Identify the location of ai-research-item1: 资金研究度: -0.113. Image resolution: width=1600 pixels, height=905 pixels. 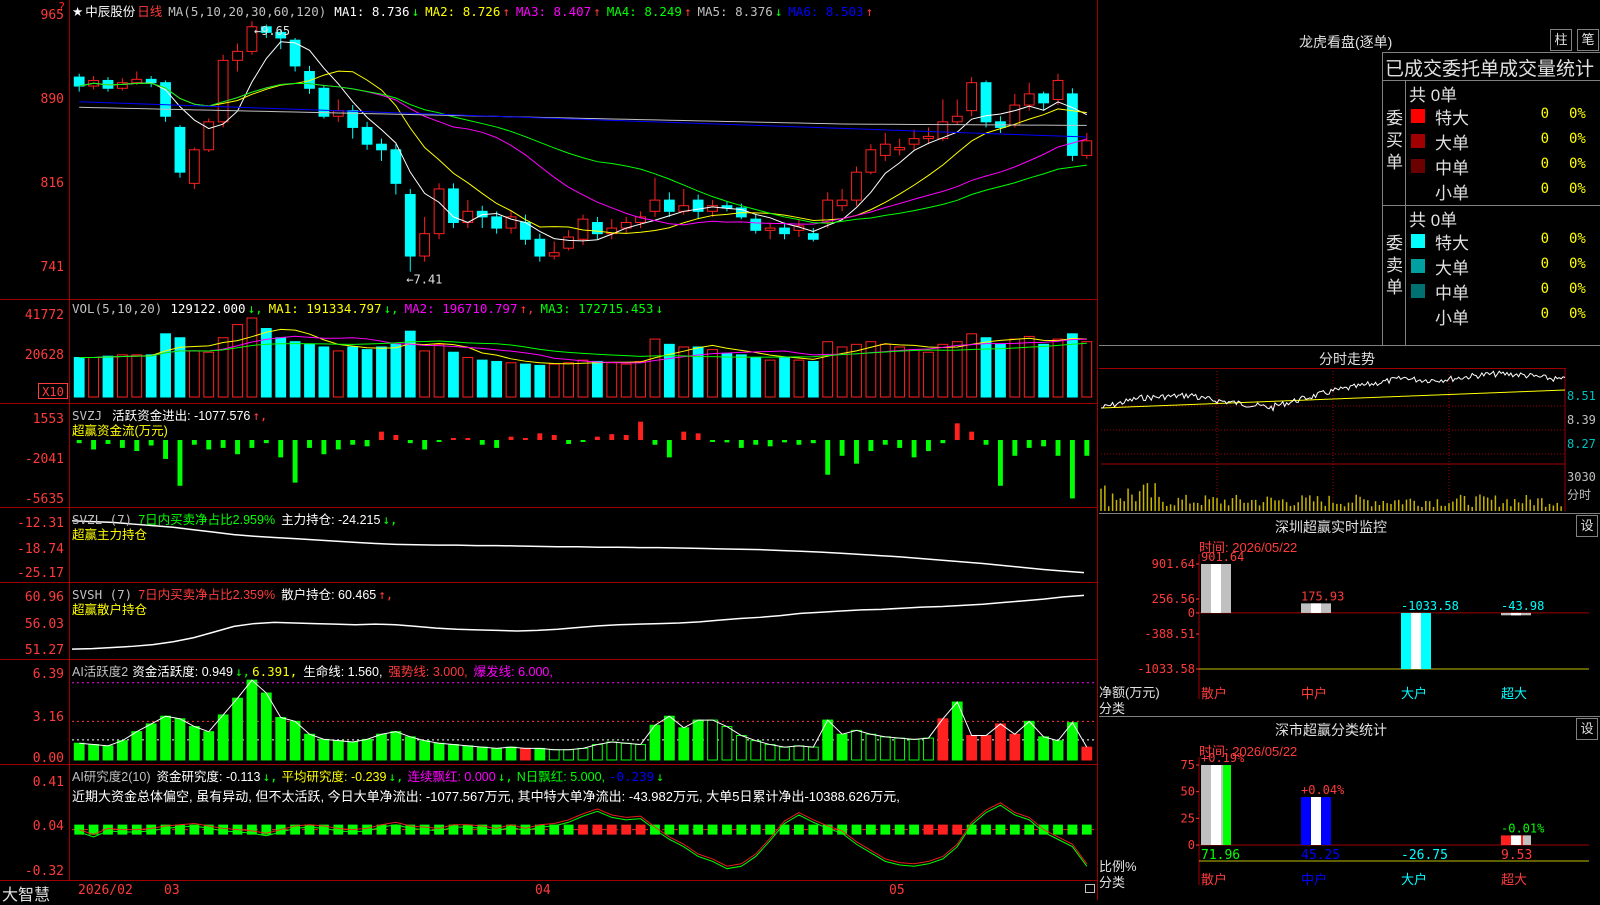
(208, 777).